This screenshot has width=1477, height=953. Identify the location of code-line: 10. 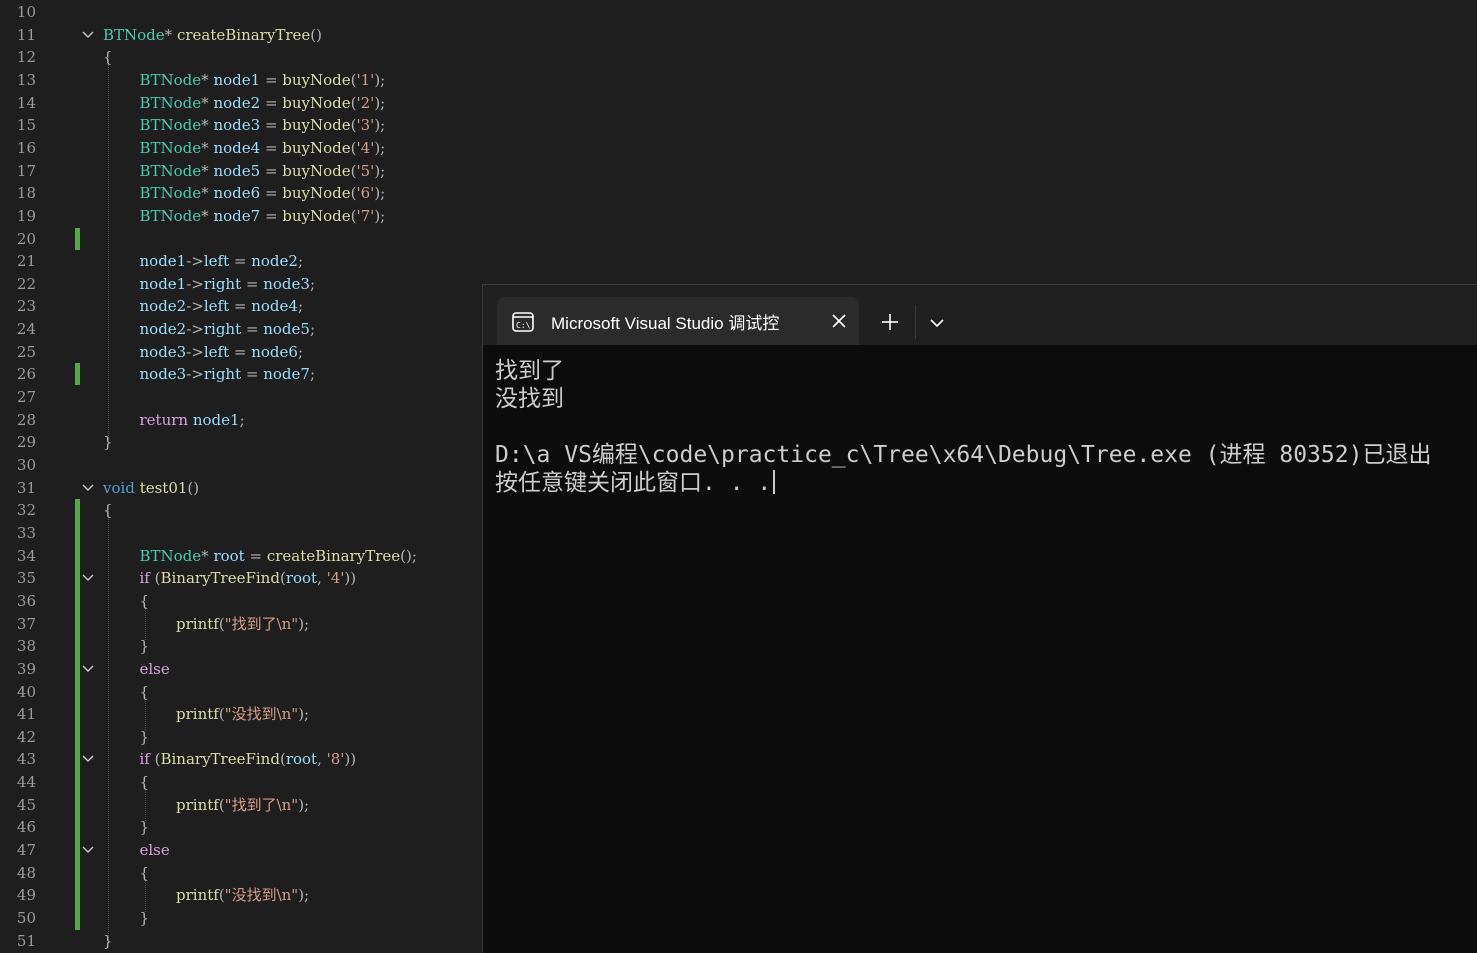
(738, 12).